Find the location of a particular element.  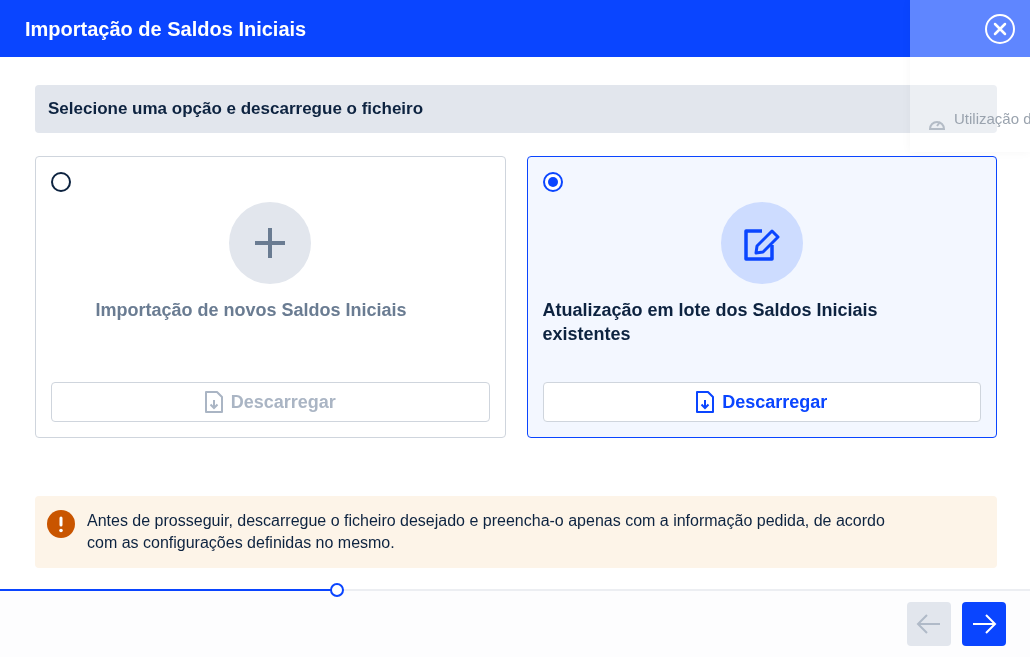

close-icon is located at coordinates (1000, 28).